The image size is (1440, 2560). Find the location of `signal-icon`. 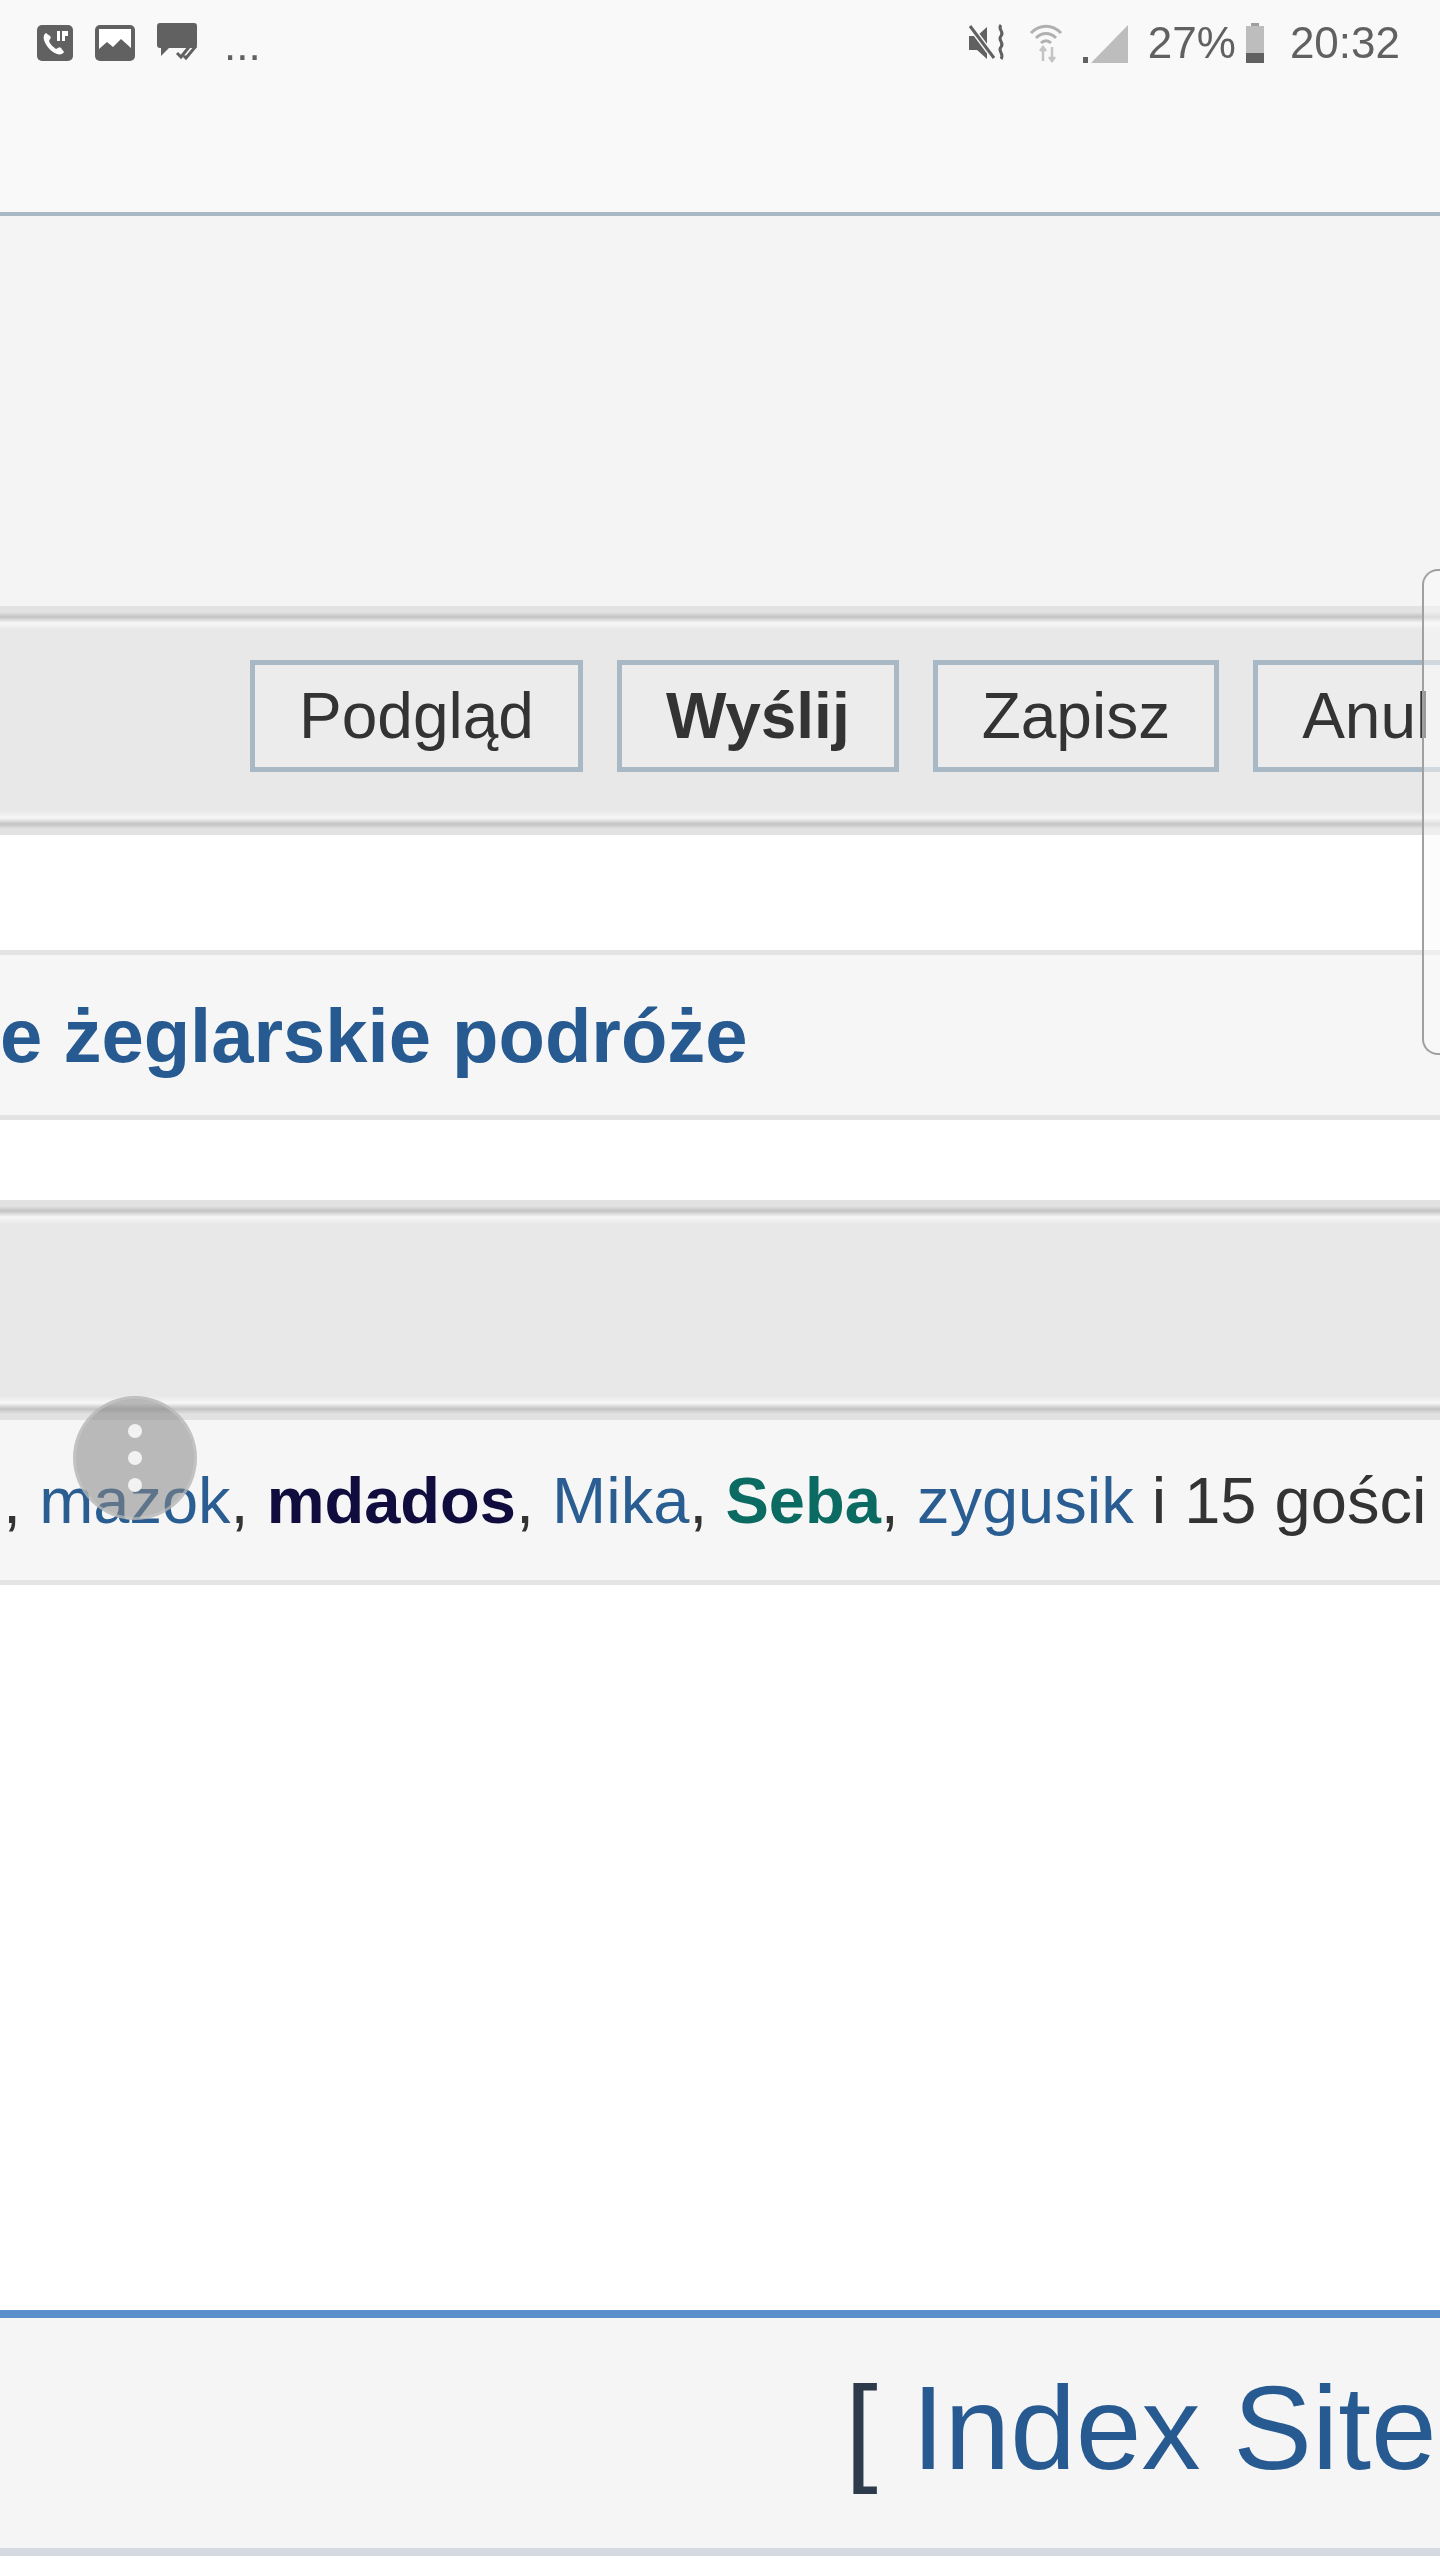

signal-icon is located at coordinates (1105, 43).